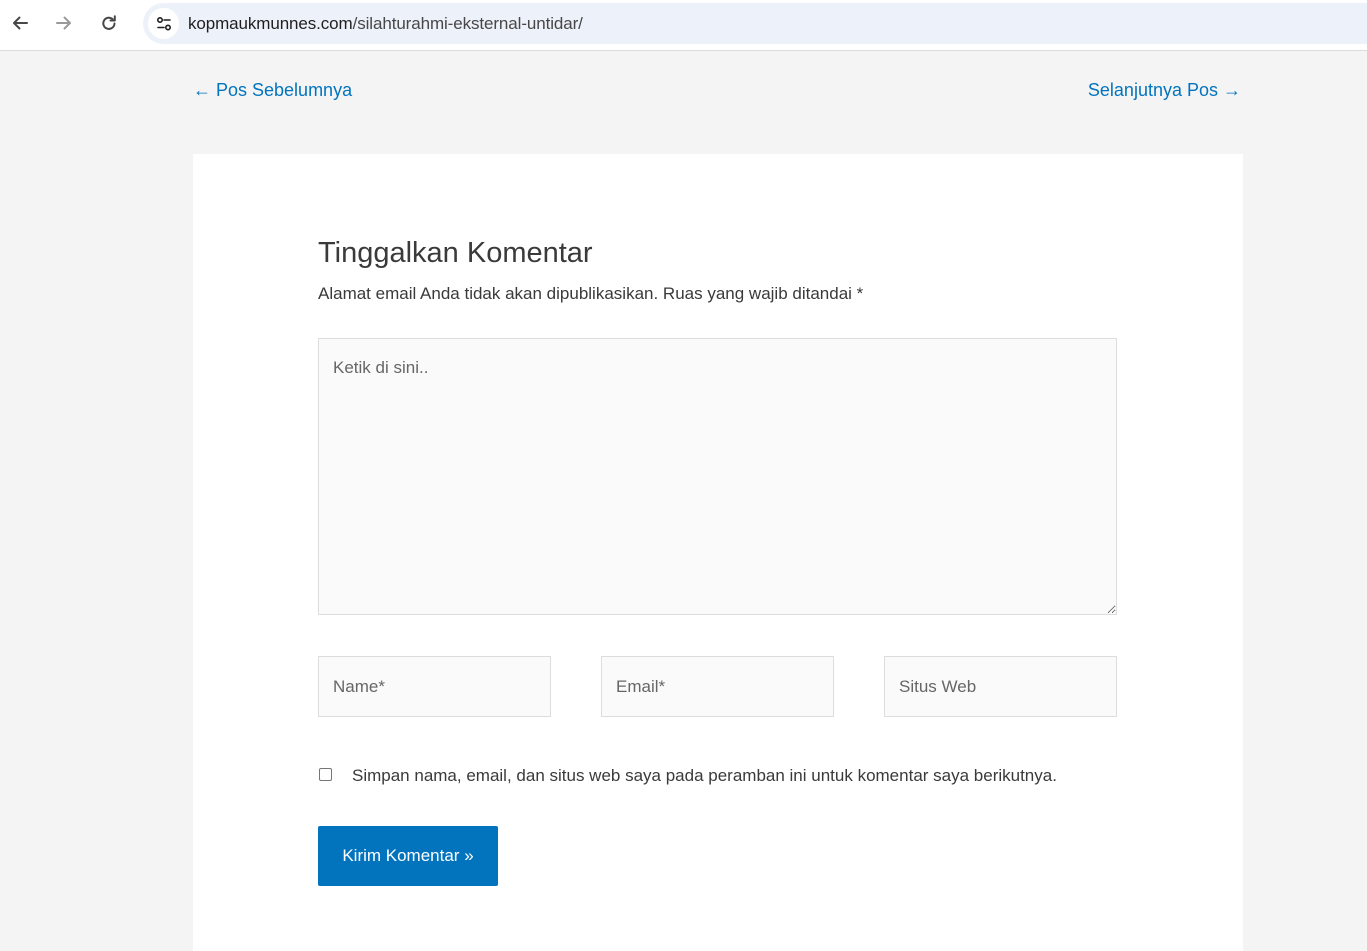 The width and height of the screenshot is (1367, 951). I want to click on submit-comment-button: Kirim Komentar », so click(408, 856).